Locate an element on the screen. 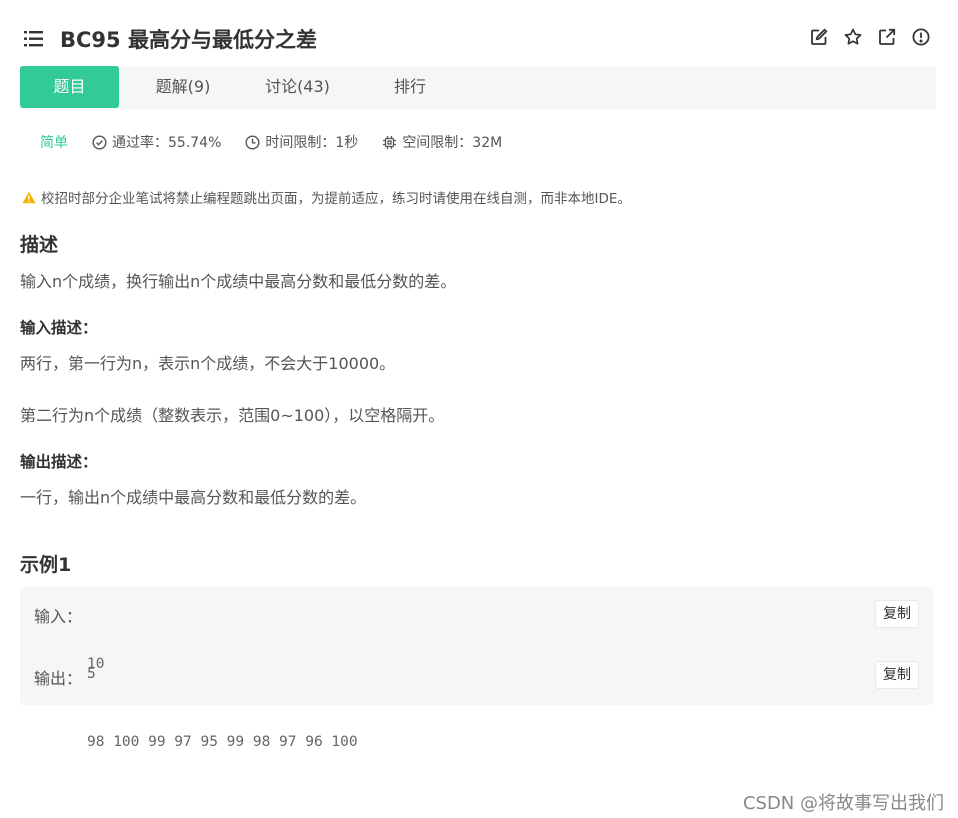 The image size is (958, 818). list-icon is located at coordinates (34, 39).